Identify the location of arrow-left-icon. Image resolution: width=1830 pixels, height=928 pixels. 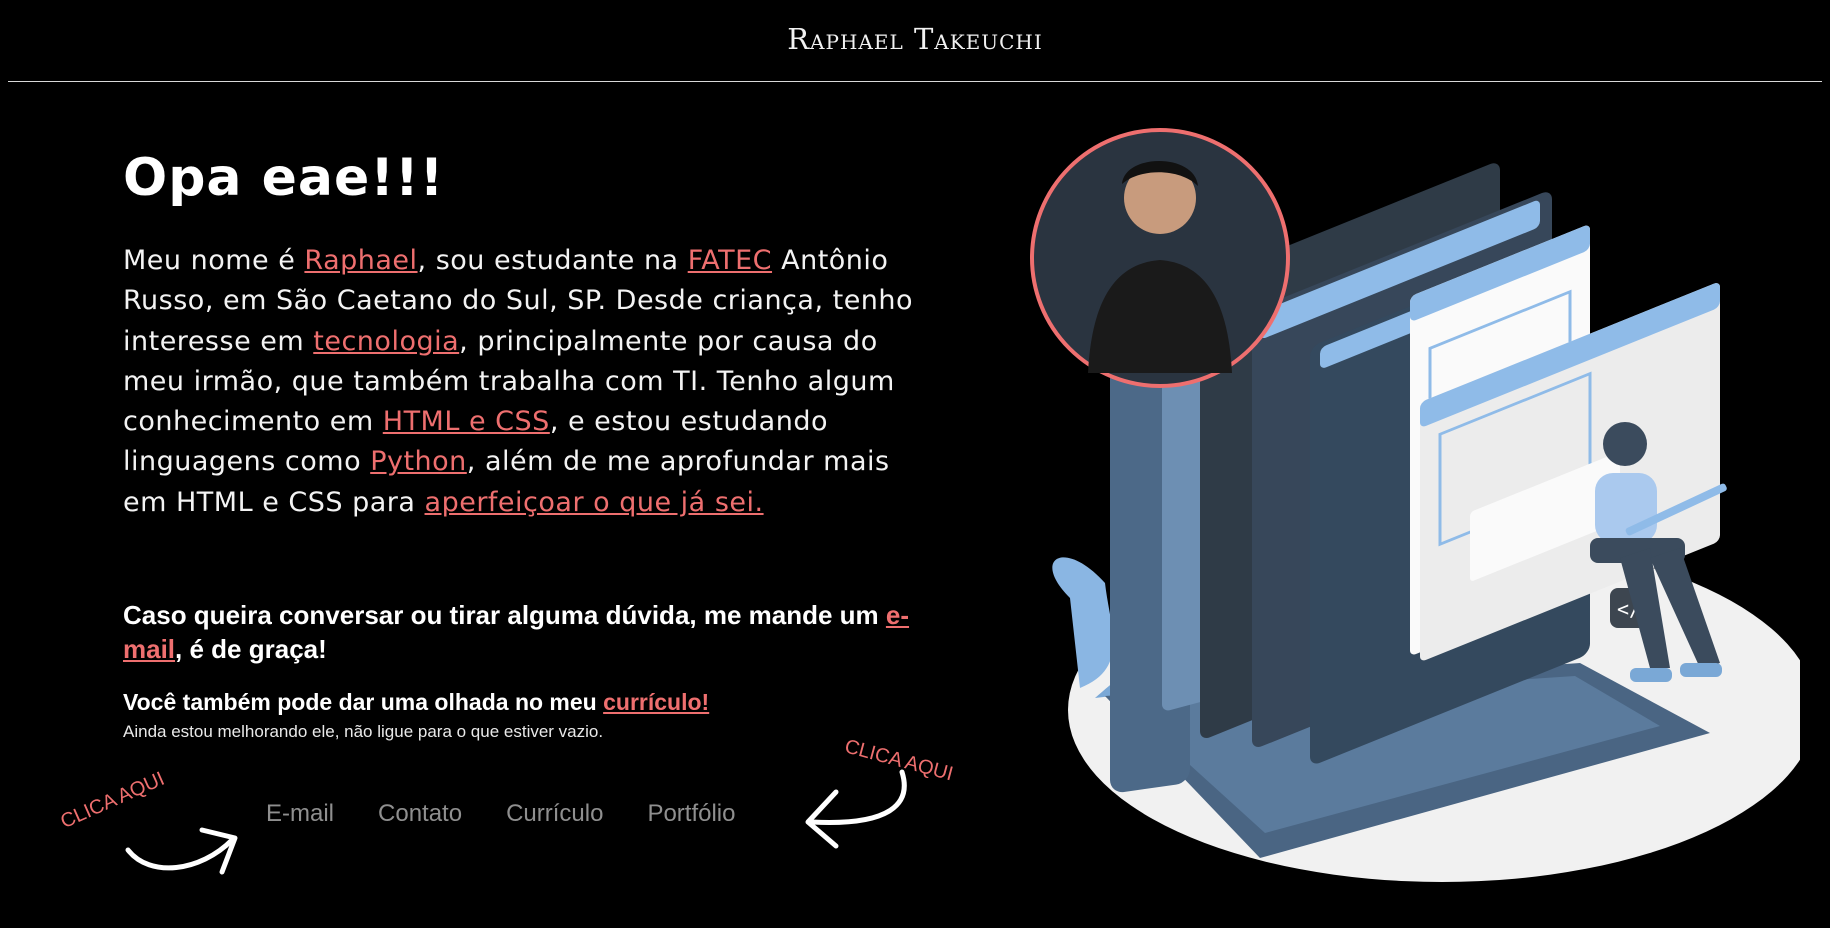
(856, 809).